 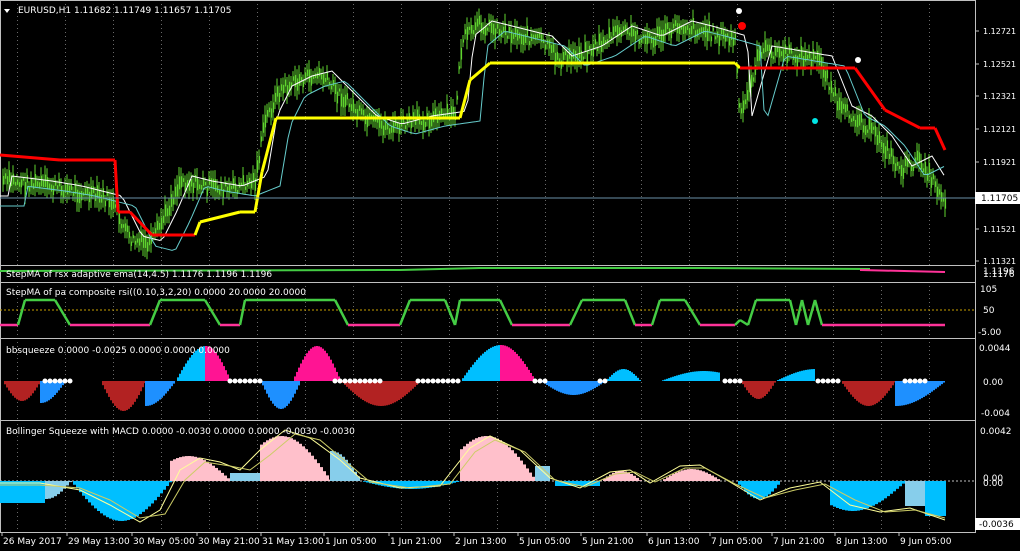 I want to click on sub4-label-zero-b: 0.00, so click(x=993, y=484).